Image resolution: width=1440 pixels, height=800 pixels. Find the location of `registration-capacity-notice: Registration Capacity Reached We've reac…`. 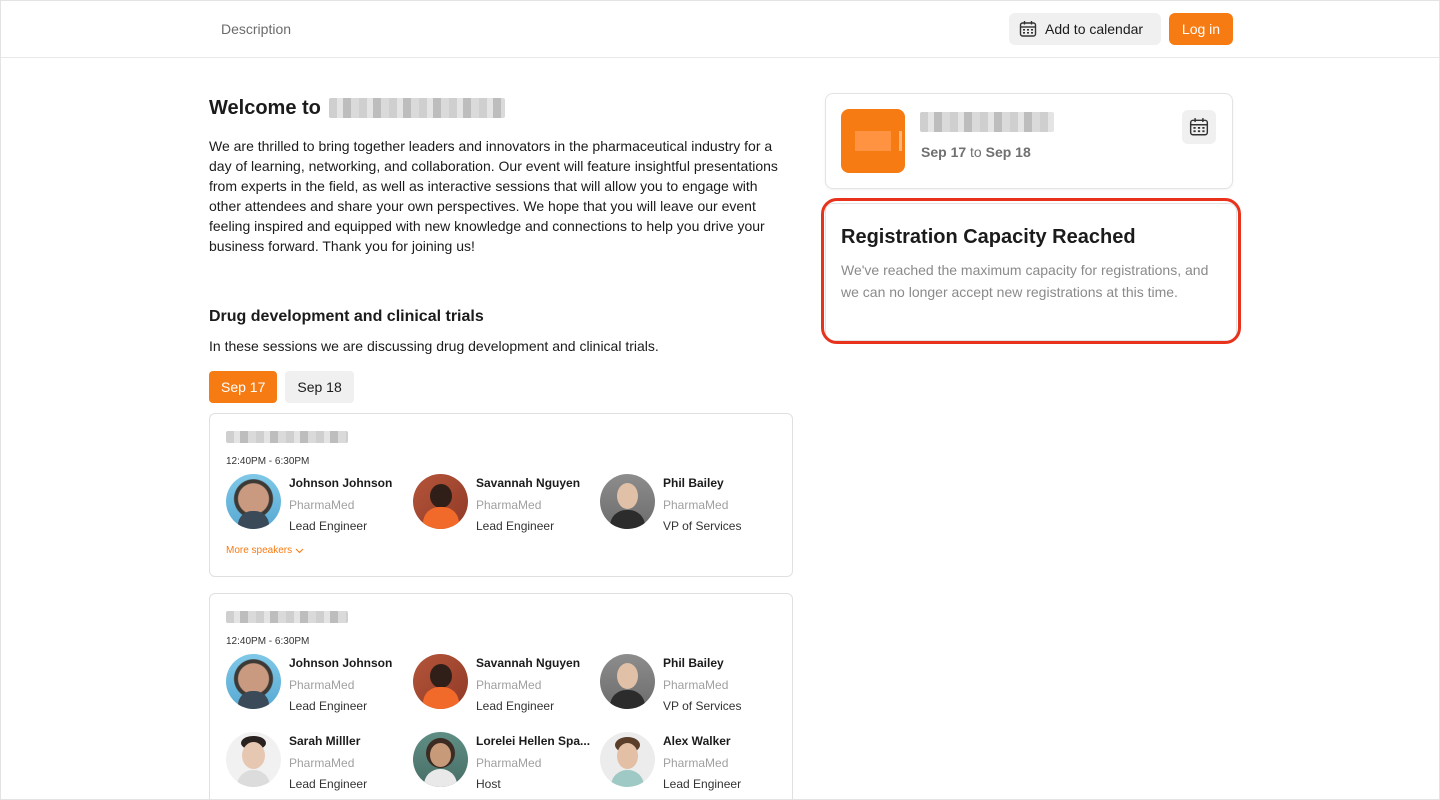

registration-capacity-notice: Registration Capacity Reached We've reac… is located at coordinates (1031, 272).